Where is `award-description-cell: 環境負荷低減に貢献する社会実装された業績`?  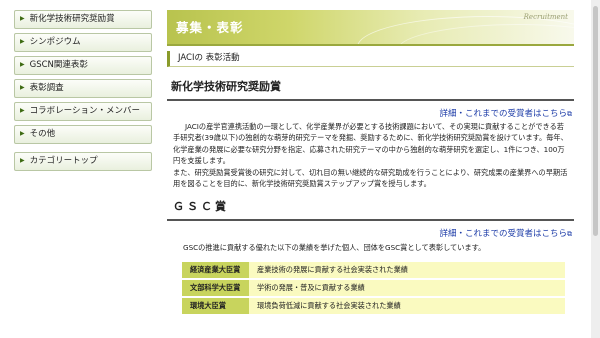 award-description-cell: 環境負荷低減に貢献する社会実装された業績 is located at coordinates (407, 306).